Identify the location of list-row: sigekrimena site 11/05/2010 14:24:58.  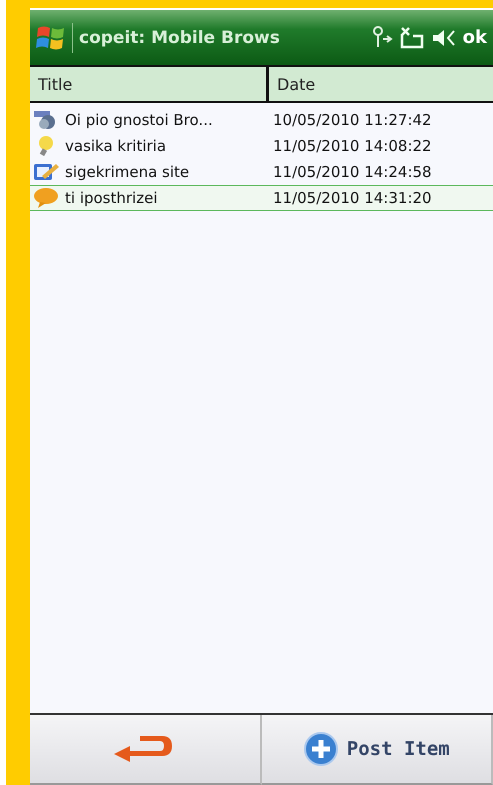
(261, 172).